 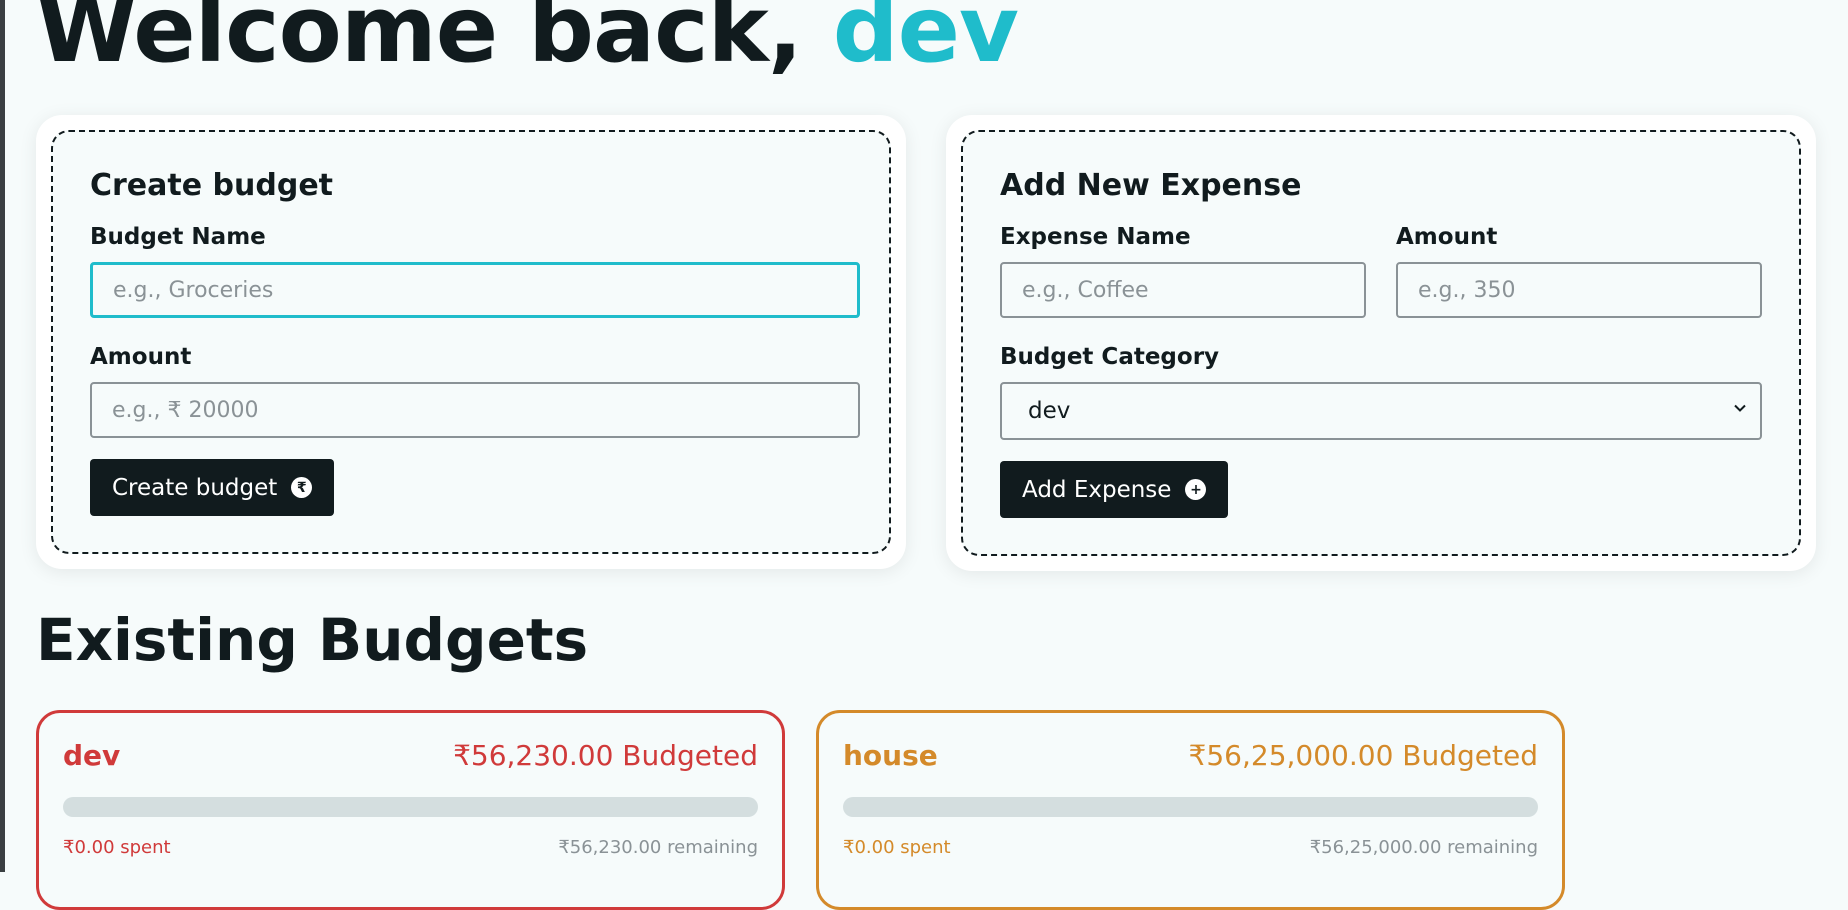 What do you see at coordinates (302, 487) in the screenshot?
I see `rupee-circle-icon: ₹` at bounding box center [302, 487].